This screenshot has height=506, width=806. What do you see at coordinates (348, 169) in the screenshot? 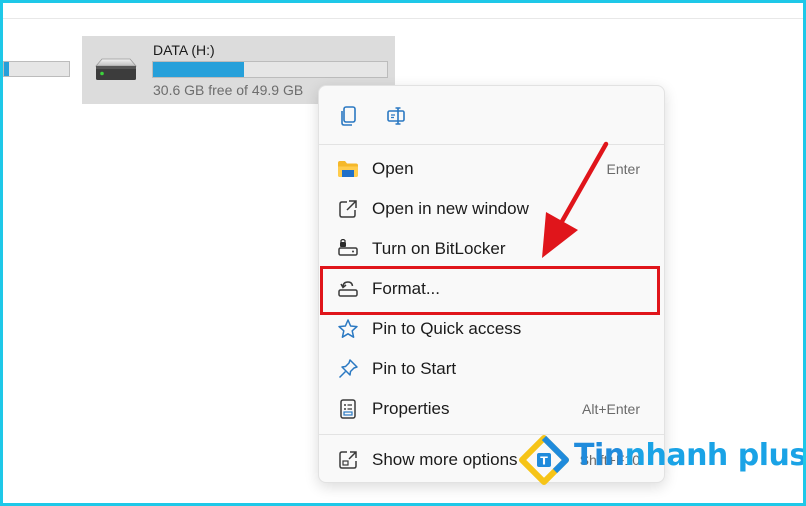
I see `folder-icon` at bounding box center [348, 169].